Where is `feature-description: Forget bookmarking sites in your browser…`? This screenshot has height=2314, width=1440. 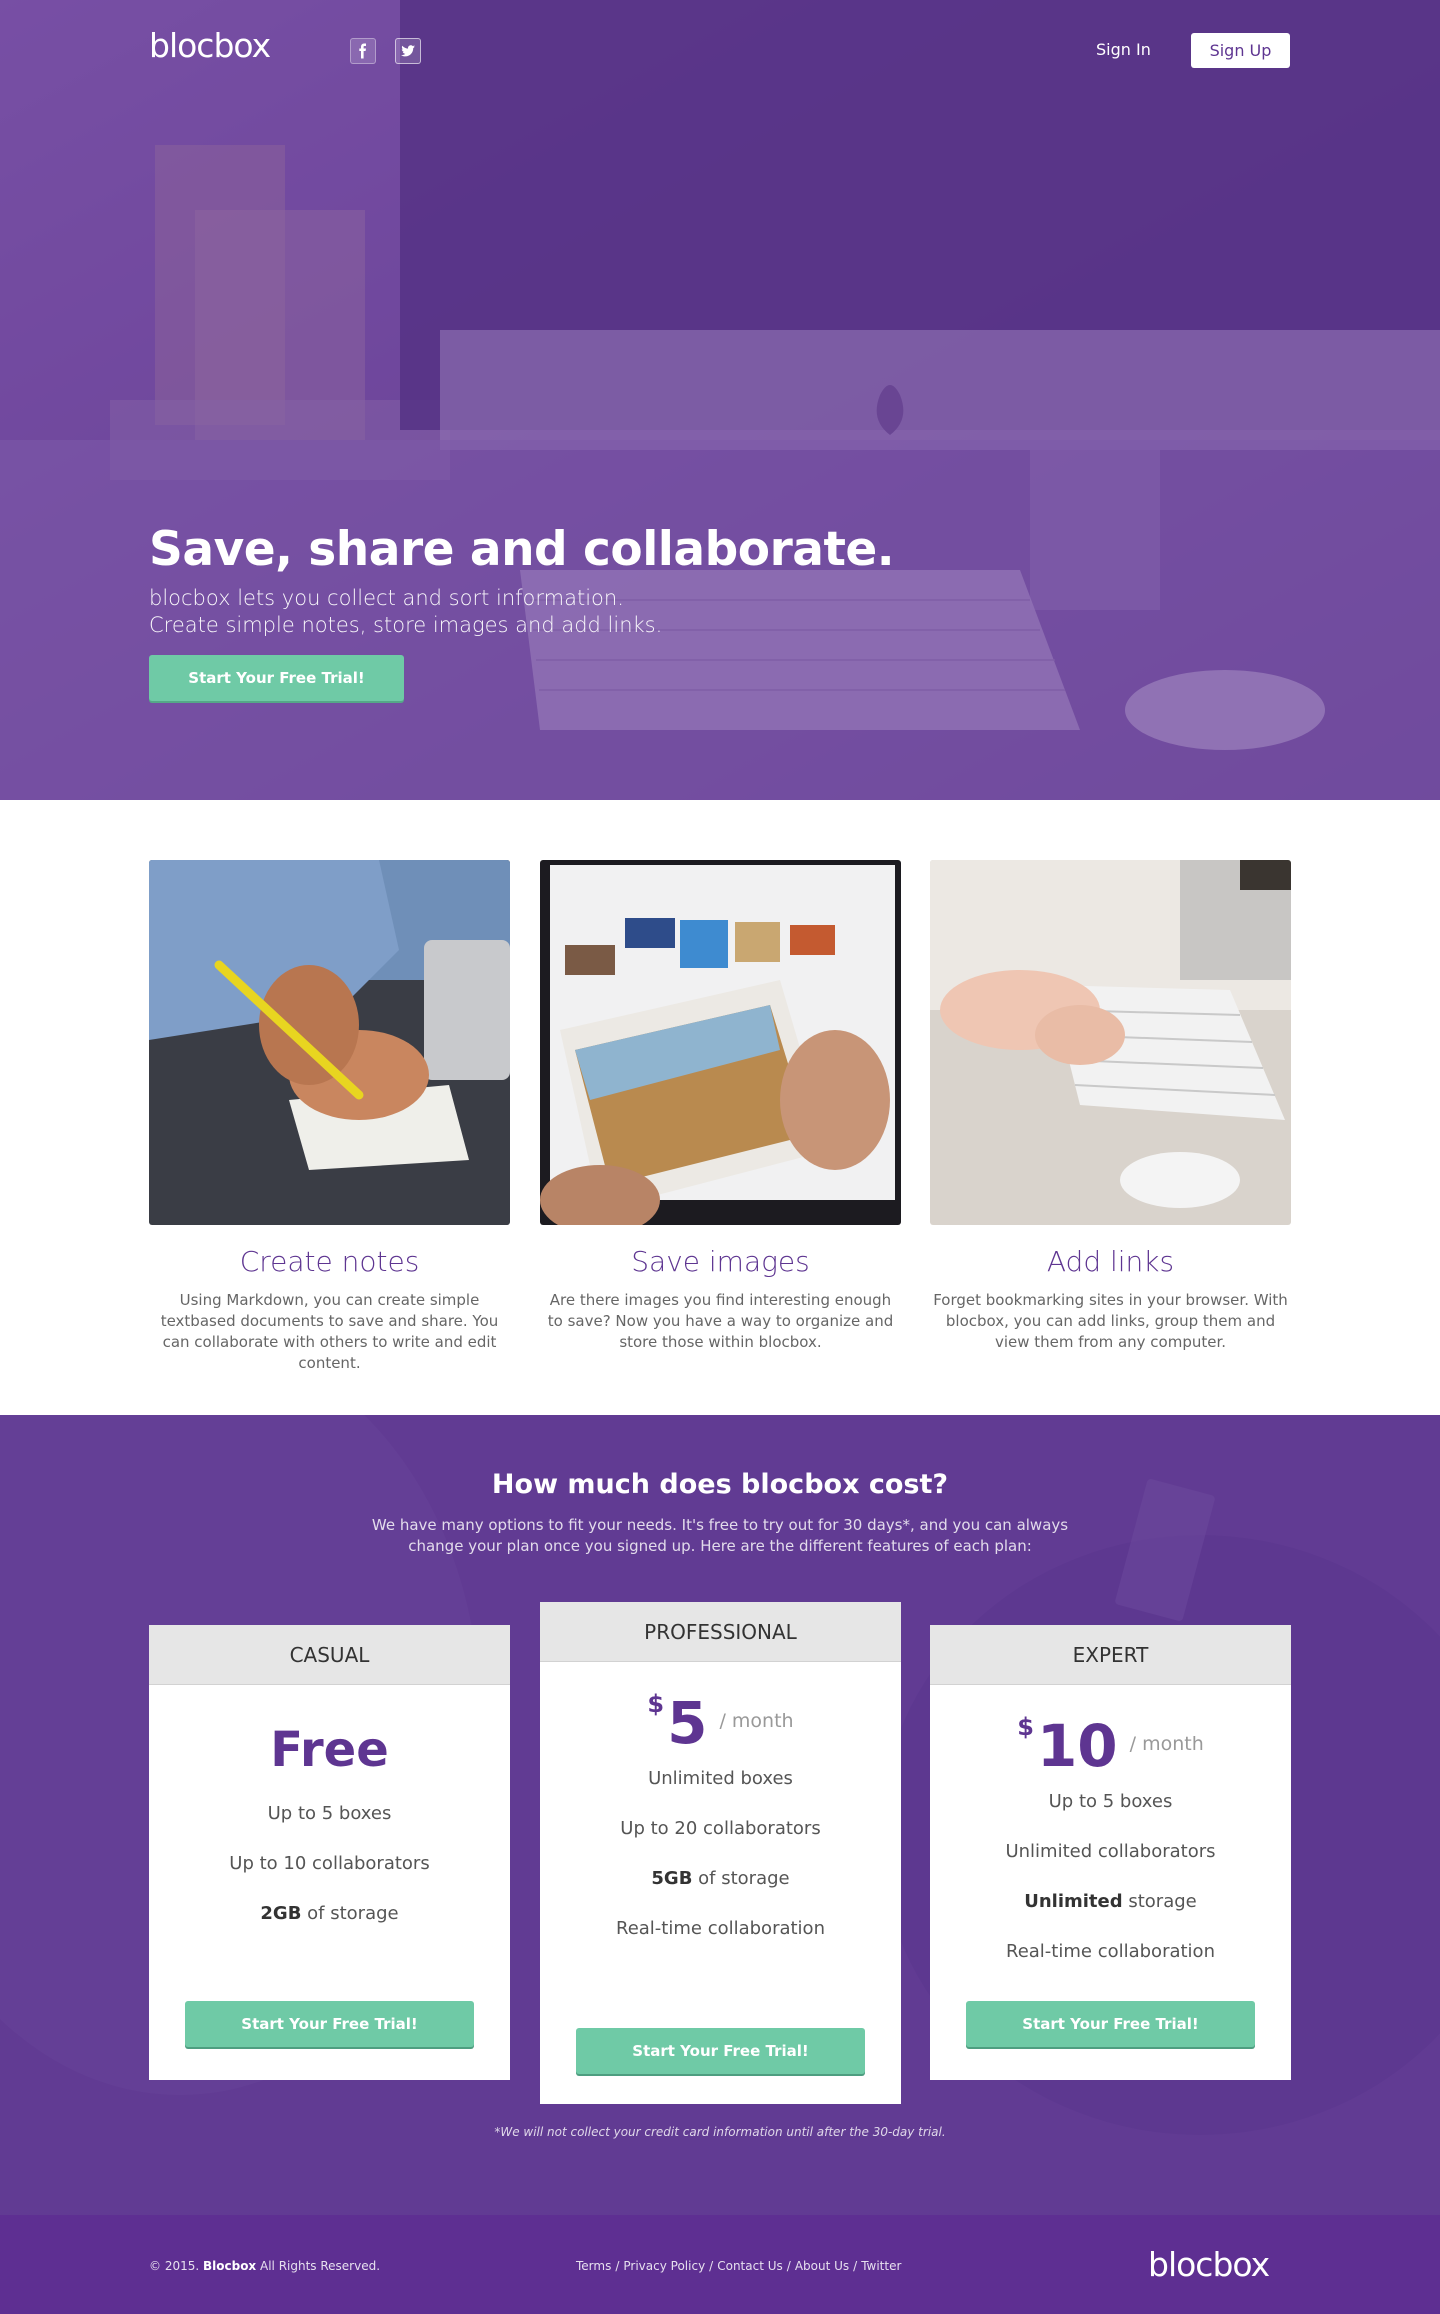 feature-description: Forget bookmarking sites in your browser… is located at coordinates (1110, 1321).